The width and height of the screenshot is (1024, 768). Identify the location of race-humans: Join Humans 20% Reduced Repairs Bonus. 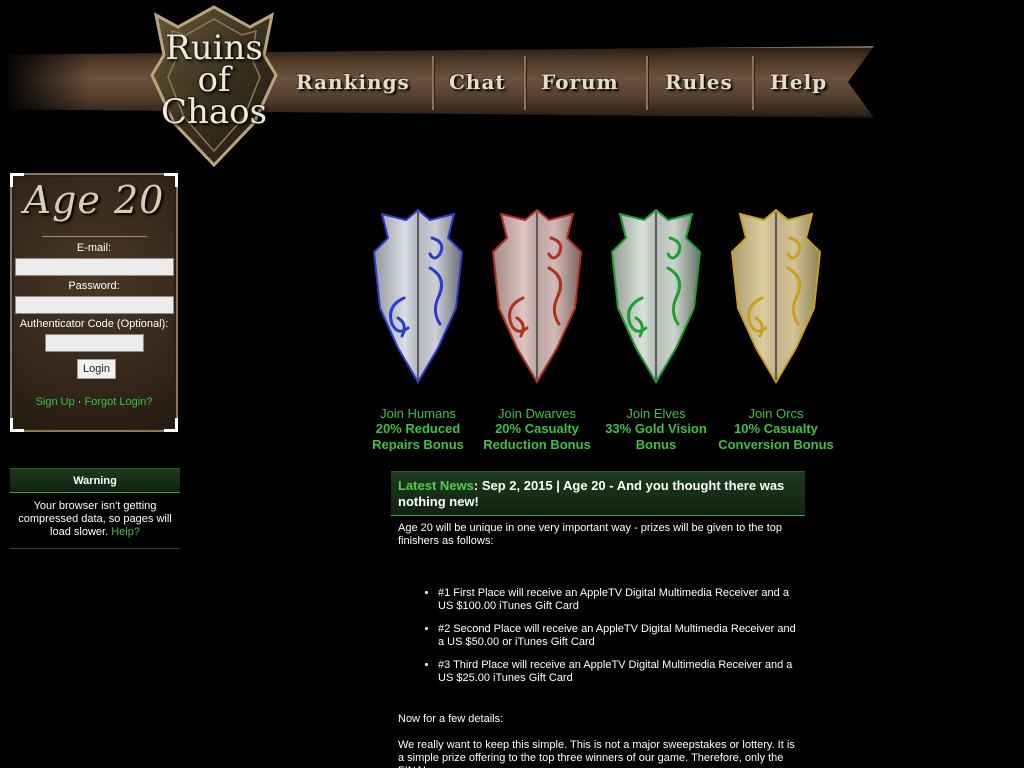
(418, 330).